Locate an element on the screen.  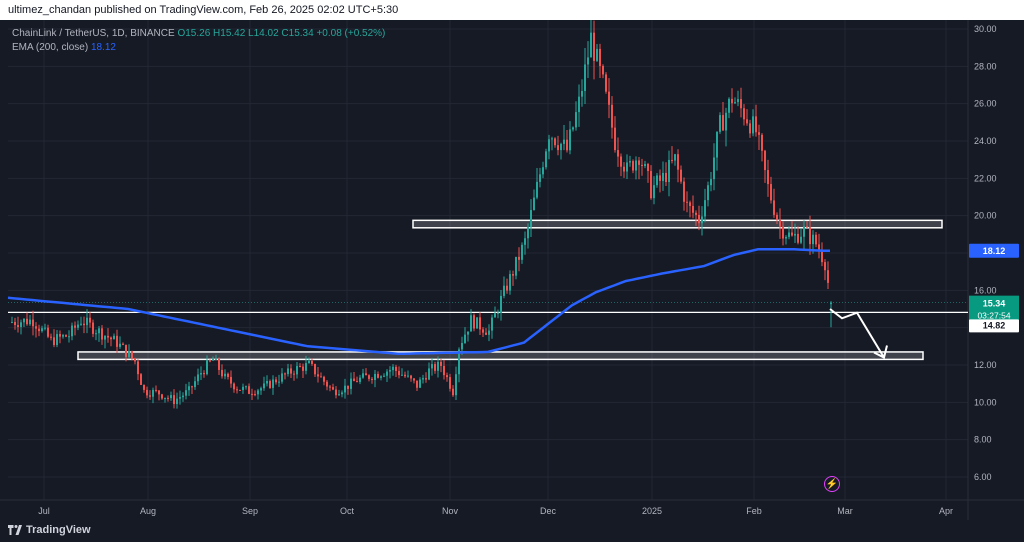
legend-ema-label: EMA (200, close) is located at coordinates (50, 47).